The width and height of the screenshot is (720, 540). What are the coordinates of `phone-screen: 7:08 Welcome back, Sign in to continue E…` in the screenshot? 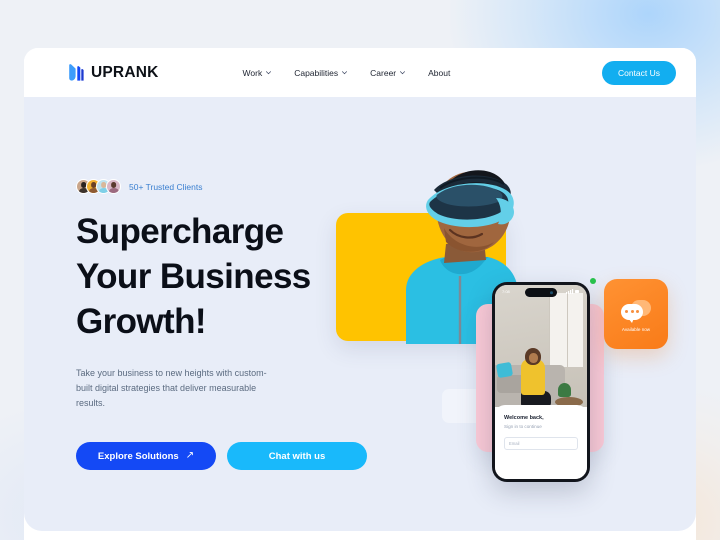 It's located at (541, 382).